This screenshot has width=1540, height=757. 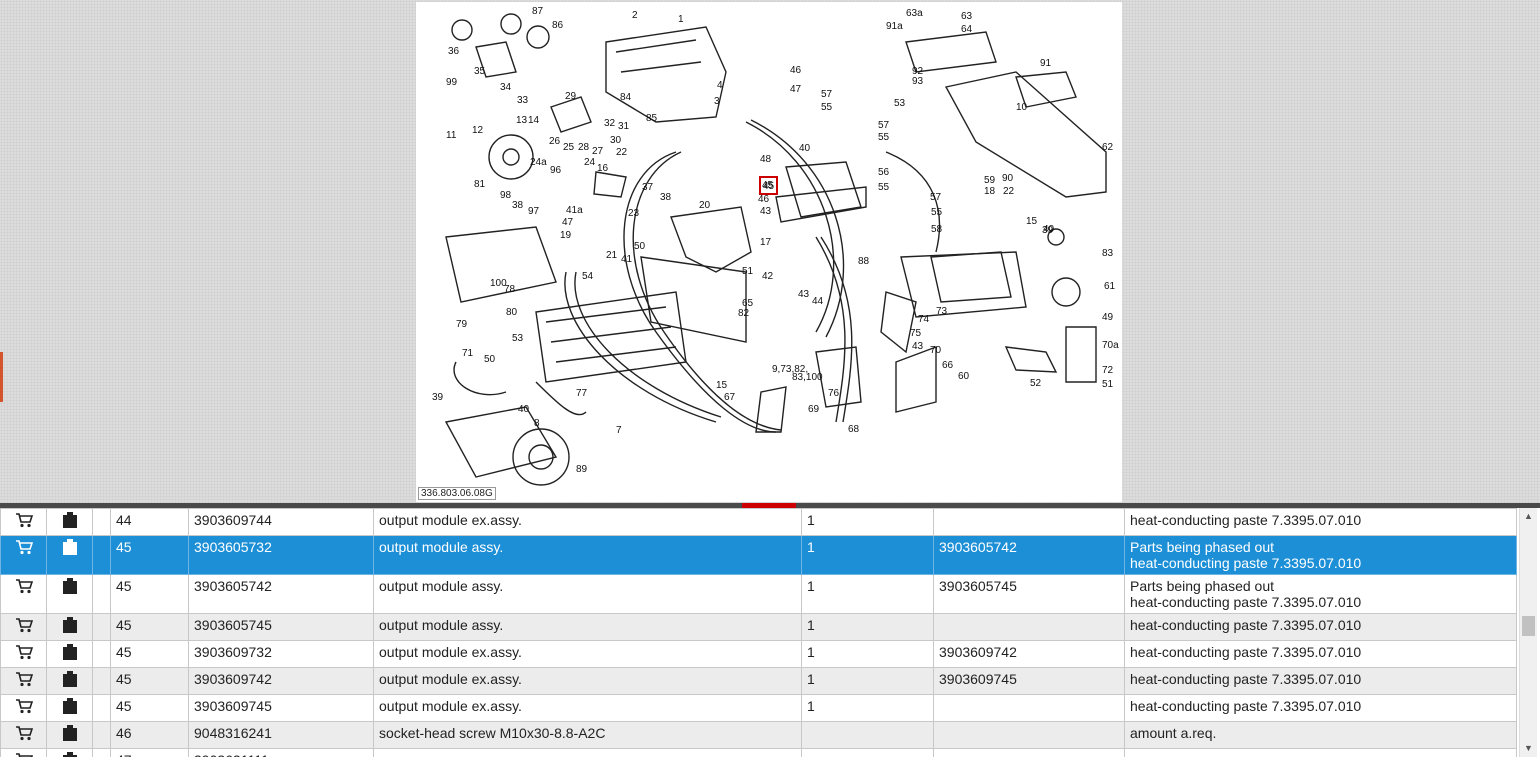 What do you see at coordinates (616, 140) in the screenshot?
I see `part-callout-label: 30` at bounding box center [616, 140].